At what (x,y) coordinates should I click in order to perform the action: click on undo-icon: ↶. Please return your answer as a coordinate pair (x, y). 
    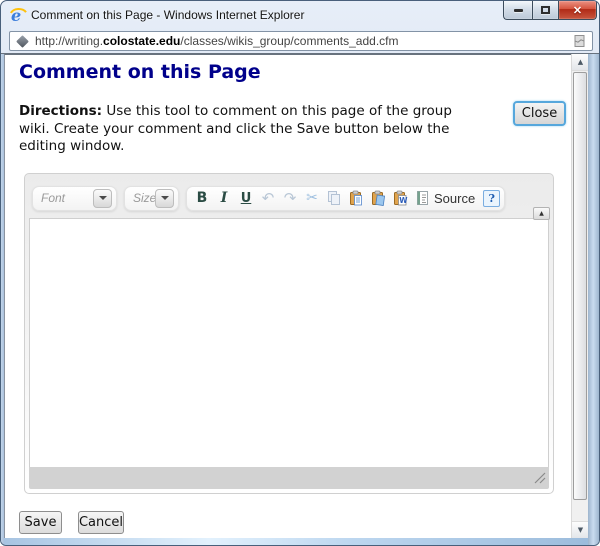
    Looking at the image, I should click on (268, 198).